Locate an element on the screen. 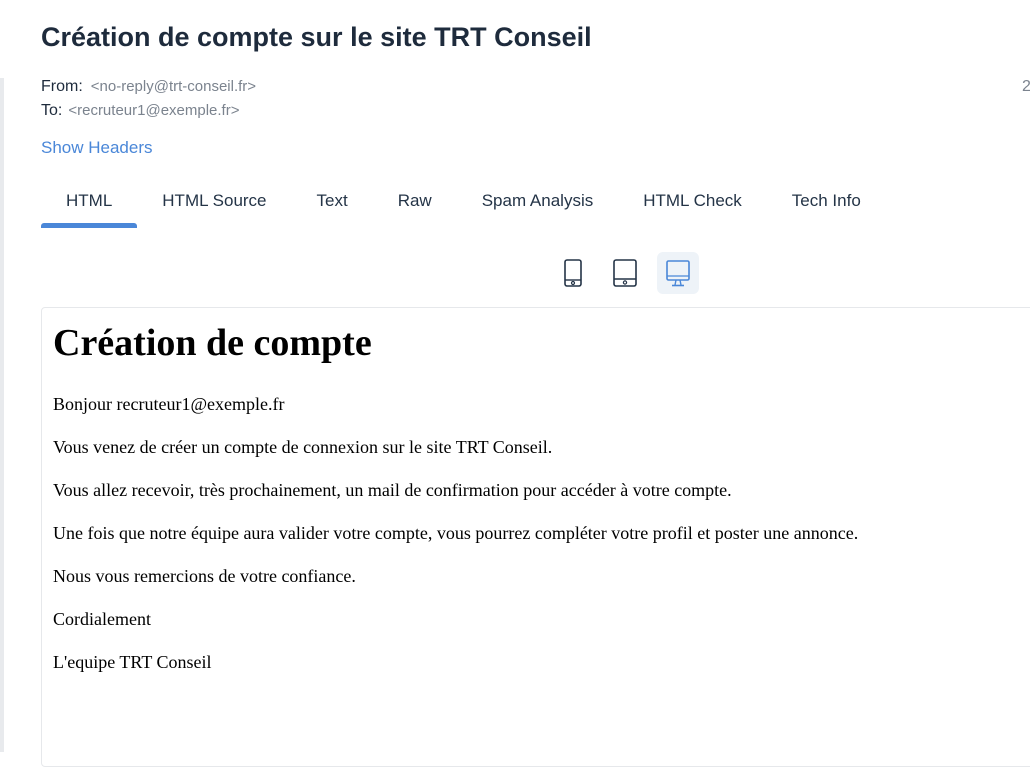 This screenshot has width=1030, height=767. desktop-view-button is located at coordinates (678, 273).